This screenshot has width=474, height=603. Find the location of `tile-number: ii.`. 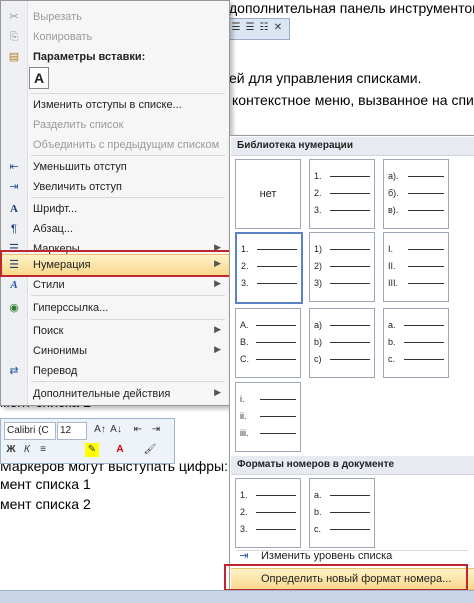

tile-number: ii. is located at coordinates (243, 416).